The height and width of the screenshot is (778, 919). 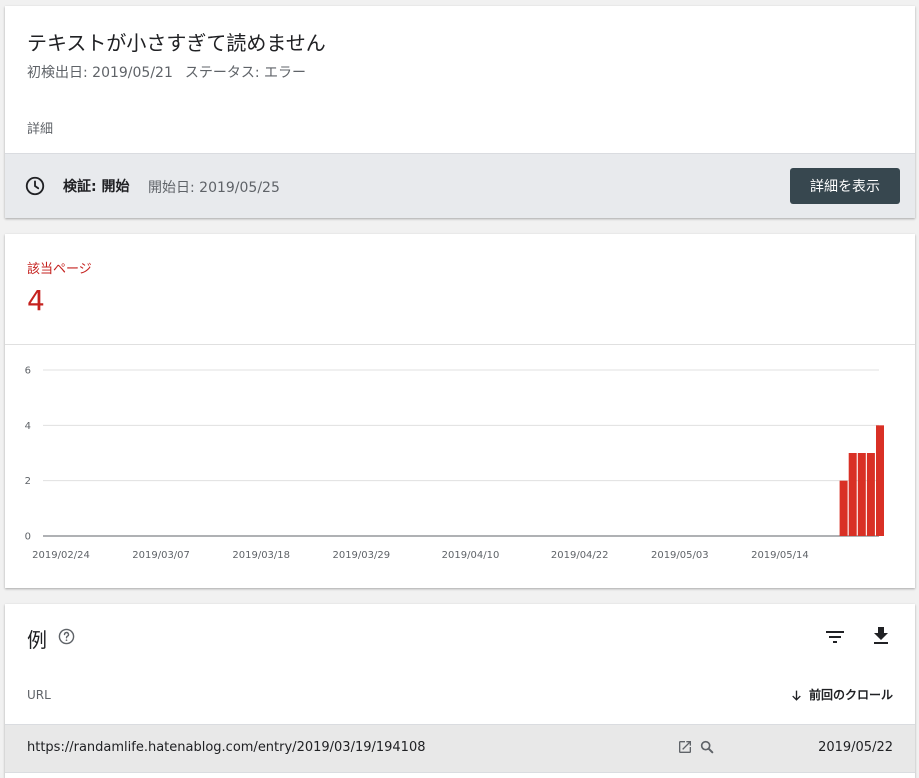 I want to click on examples-title: 例, so click(x=37, y=640).